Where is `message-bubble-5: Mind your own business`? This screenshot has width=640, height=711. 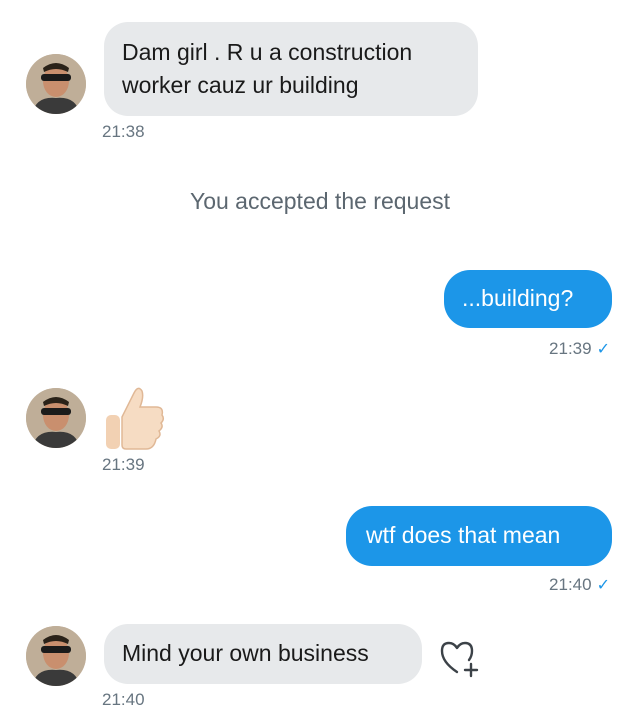
message-bubble-5: Mind your own business is located at coordinates (263, 654).